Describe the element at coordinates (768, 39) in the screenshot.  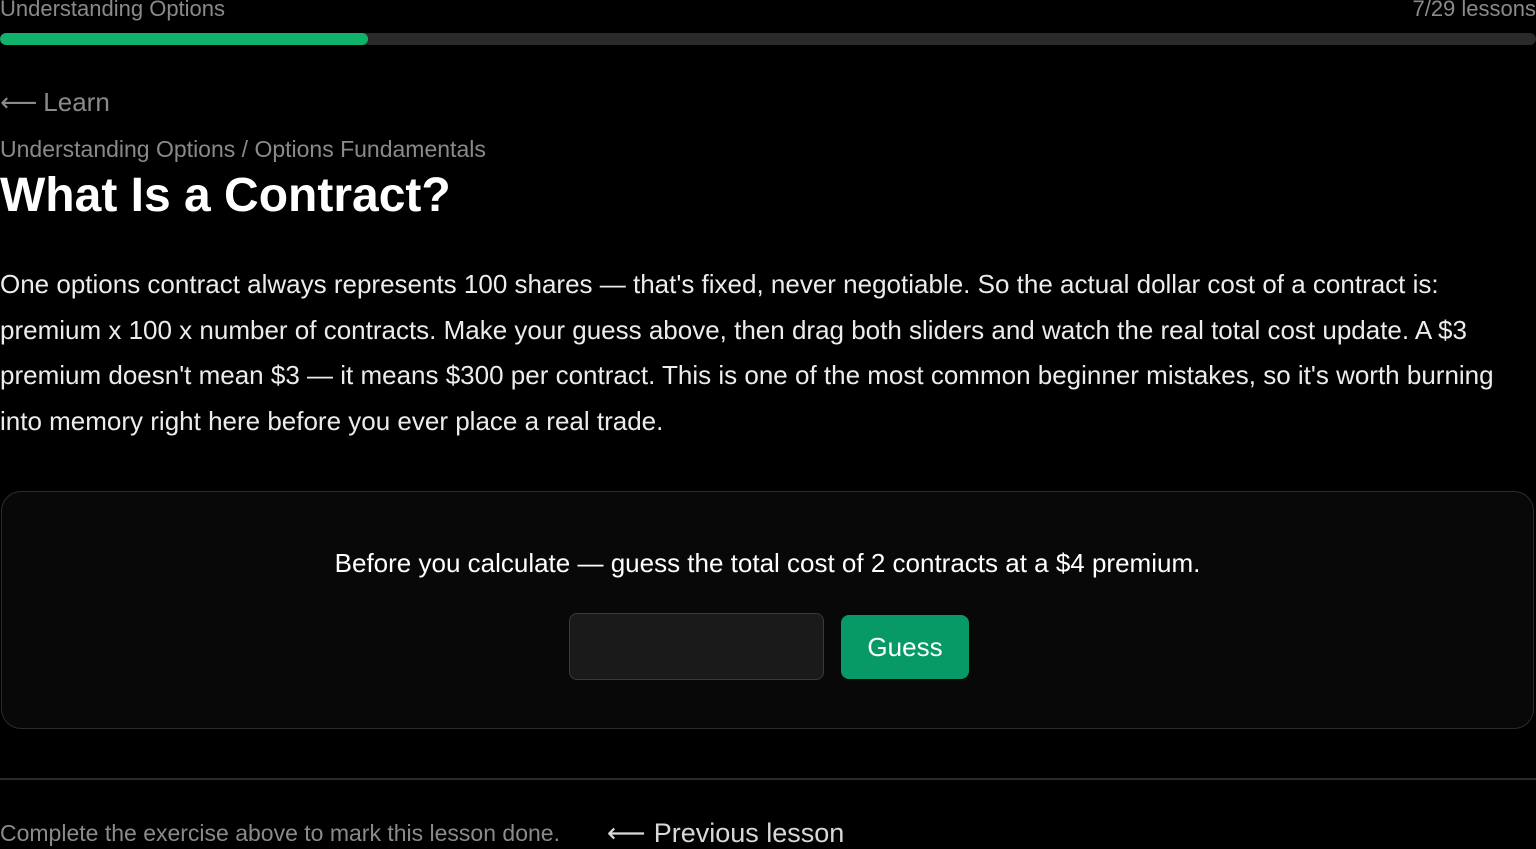
I see `progress-bar` at that location.